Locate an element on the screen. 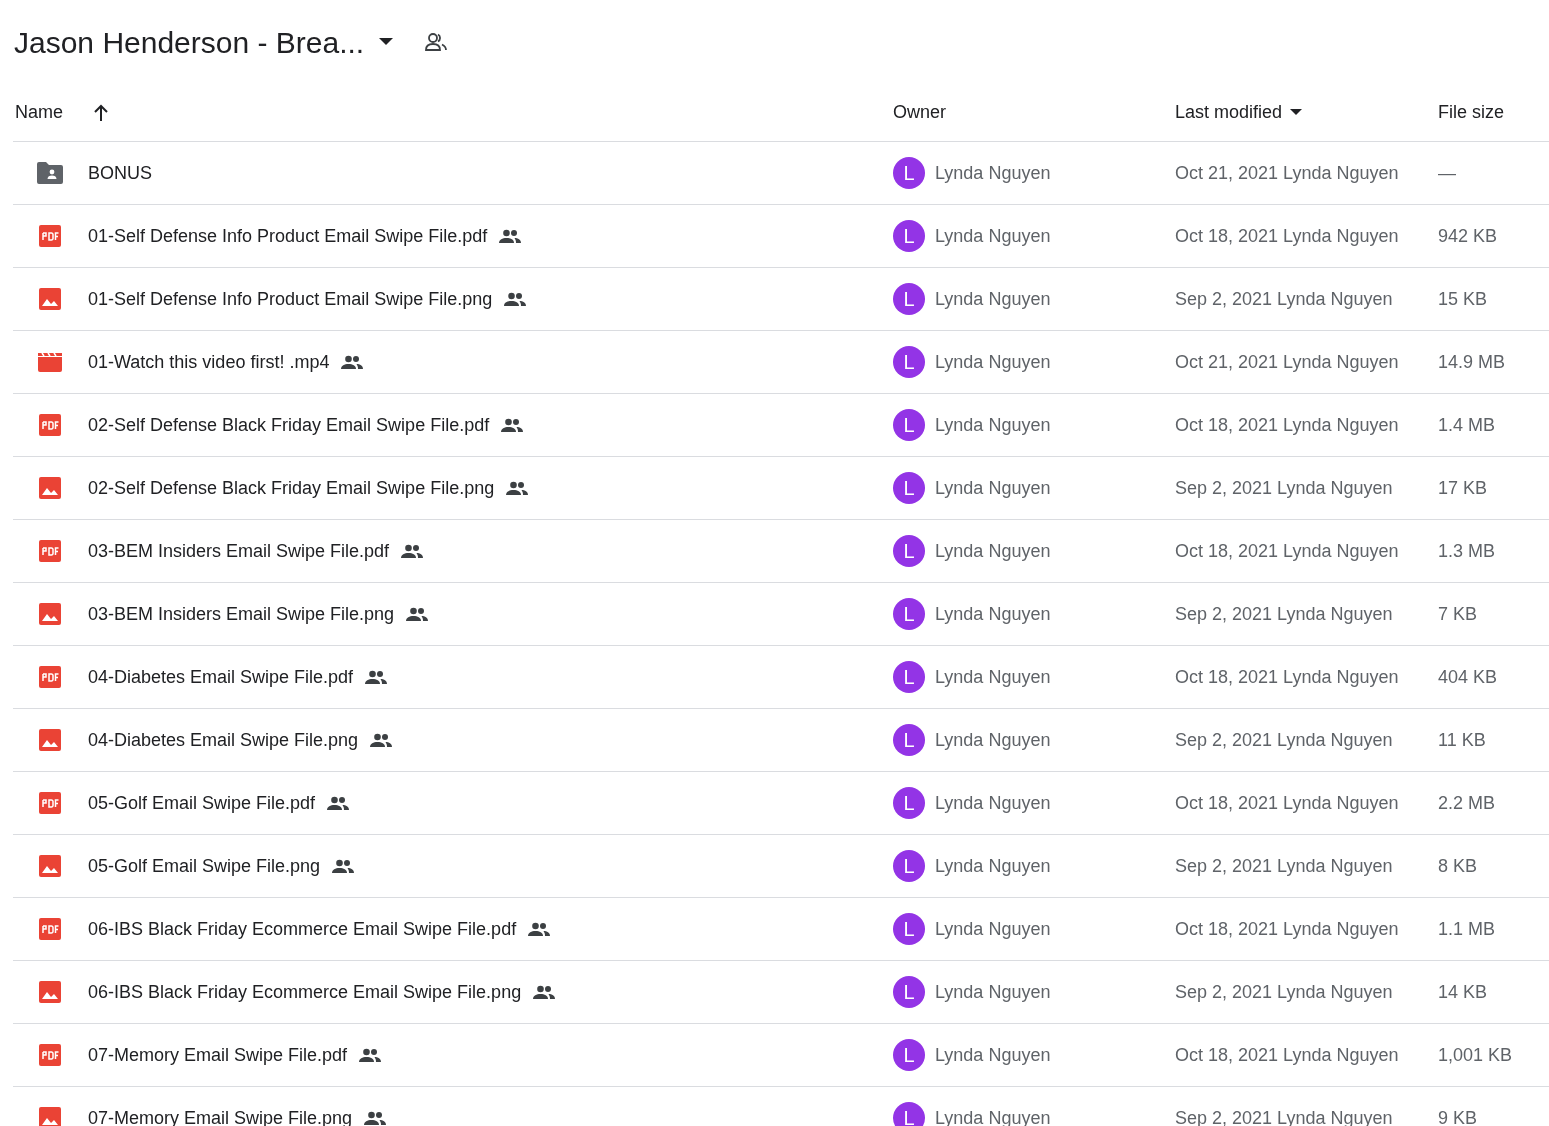 The width and height of the screenshot is (1549, 1126). file-name: 06-IBS Black Friday Ecommerce Email Swipe File.png is located at coordinates (305, 992).